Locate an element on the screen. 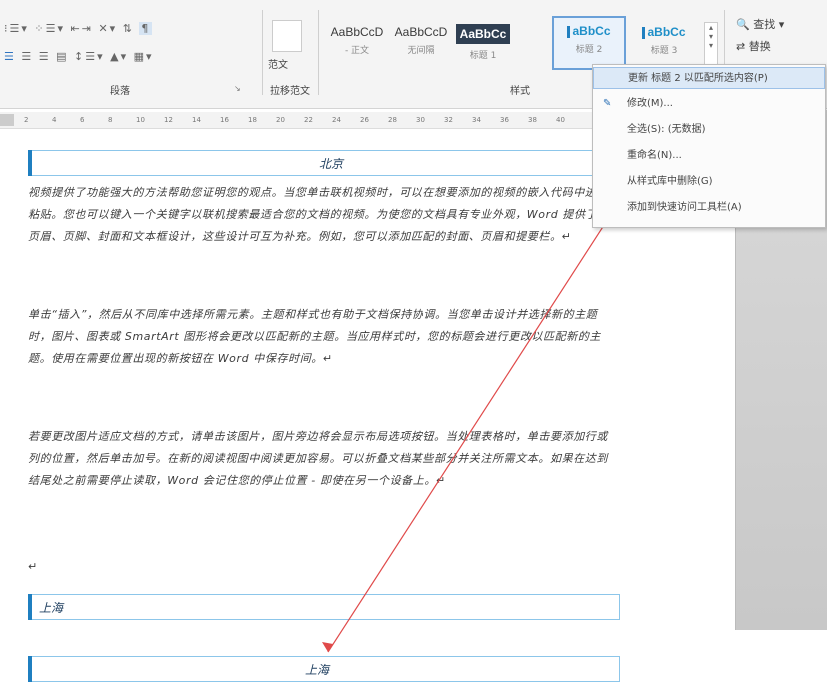 The height and width of the screenshot is (682, 827). multilevel-list-icon: ⁘☰▾ is located at coordinates (49, 28).